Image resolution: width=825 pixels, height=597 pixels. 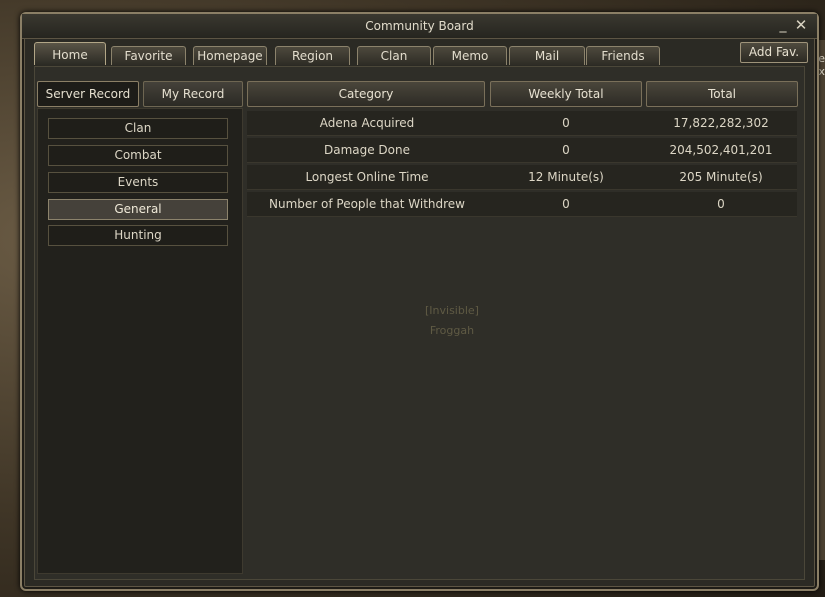 What do you see at coordinates (138, 182) in the screenshot?
I see `category-events-button: Events` at bounding box center [138, 182].